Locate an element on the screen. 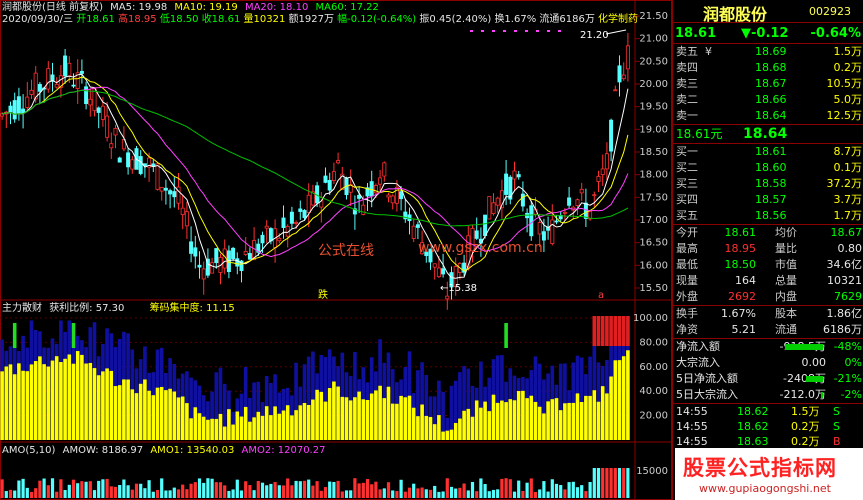 The image size is (863, 500). sells-row: 卖五 ¥18.69 1.5万 is located at coordinates (768, 52).